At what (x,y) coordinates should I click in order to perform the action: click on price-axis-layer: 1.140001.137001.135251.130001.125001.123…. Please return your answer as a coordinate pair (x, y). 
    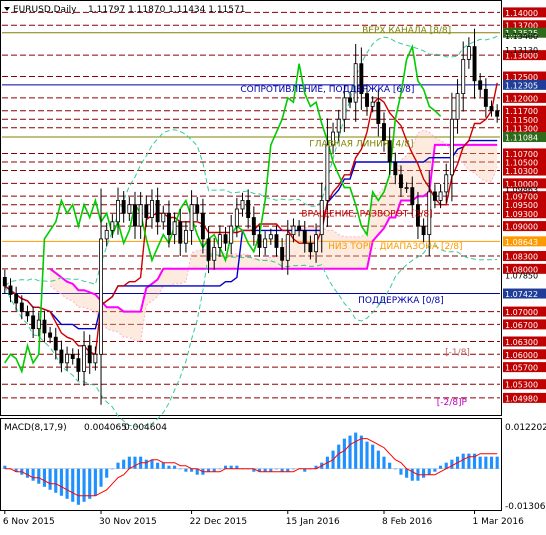
    Looking at the image, I should click on (524, 205).